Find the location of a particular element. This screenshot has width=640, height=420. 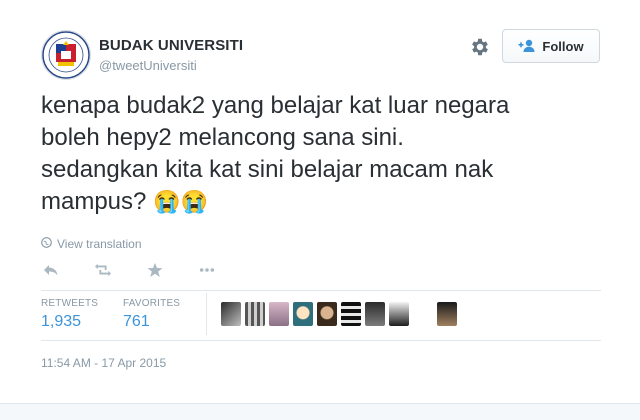

tweet-actions is located at coordinates (147, 270).